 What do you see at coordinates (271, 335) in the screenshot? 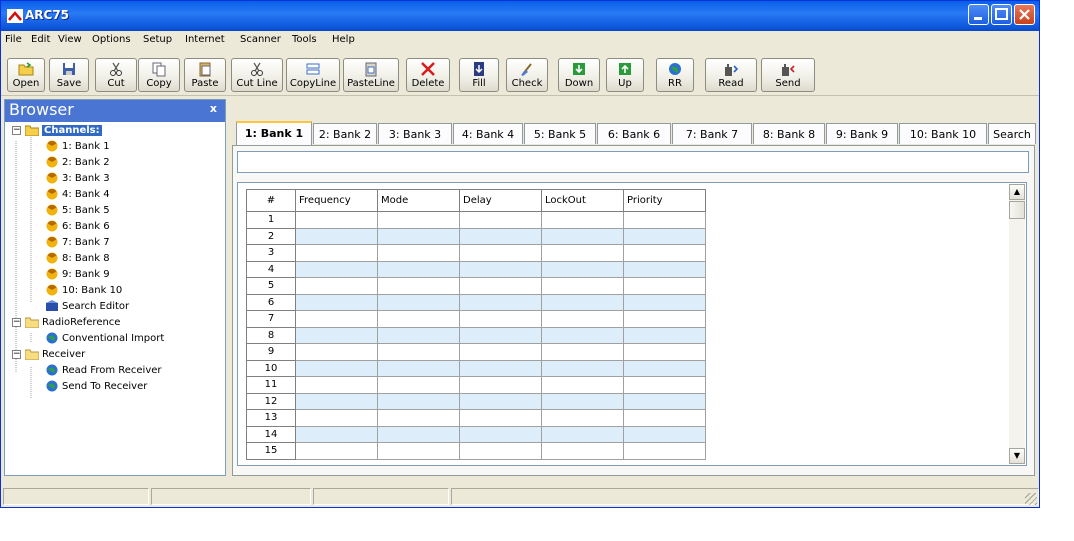
I see `row-number: 8` at bounding box center [271, 335].